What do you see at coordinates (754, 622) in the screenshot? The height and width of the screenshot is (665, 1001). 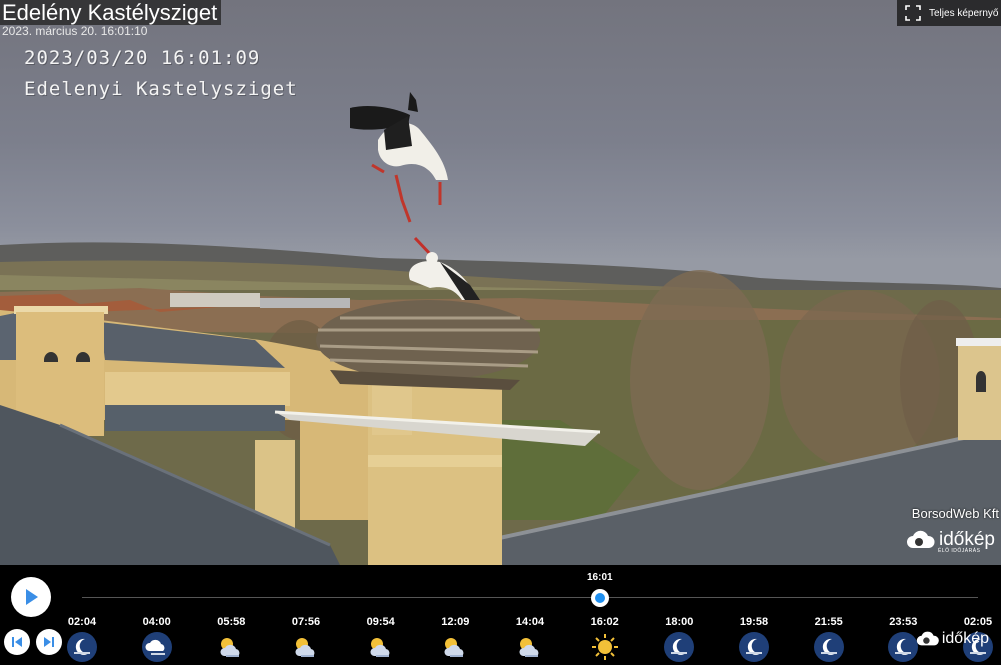 I see `tick-time-label: 19:58` at bounding box center [754, 622].